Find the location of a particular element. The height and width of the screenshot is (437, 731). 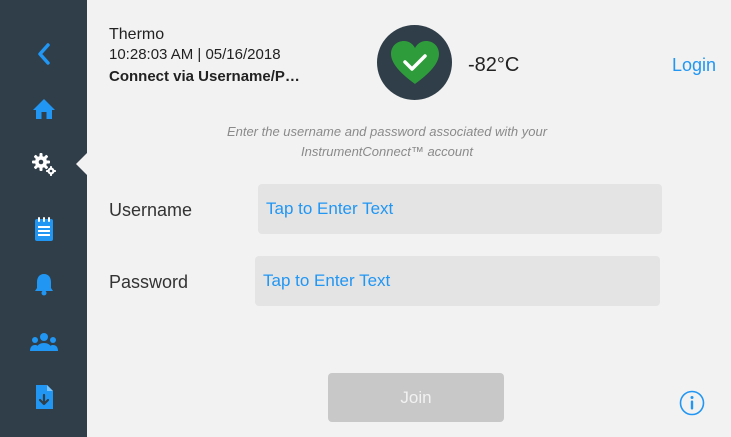

device-name: Thermo is located at coordinates (137, 34).